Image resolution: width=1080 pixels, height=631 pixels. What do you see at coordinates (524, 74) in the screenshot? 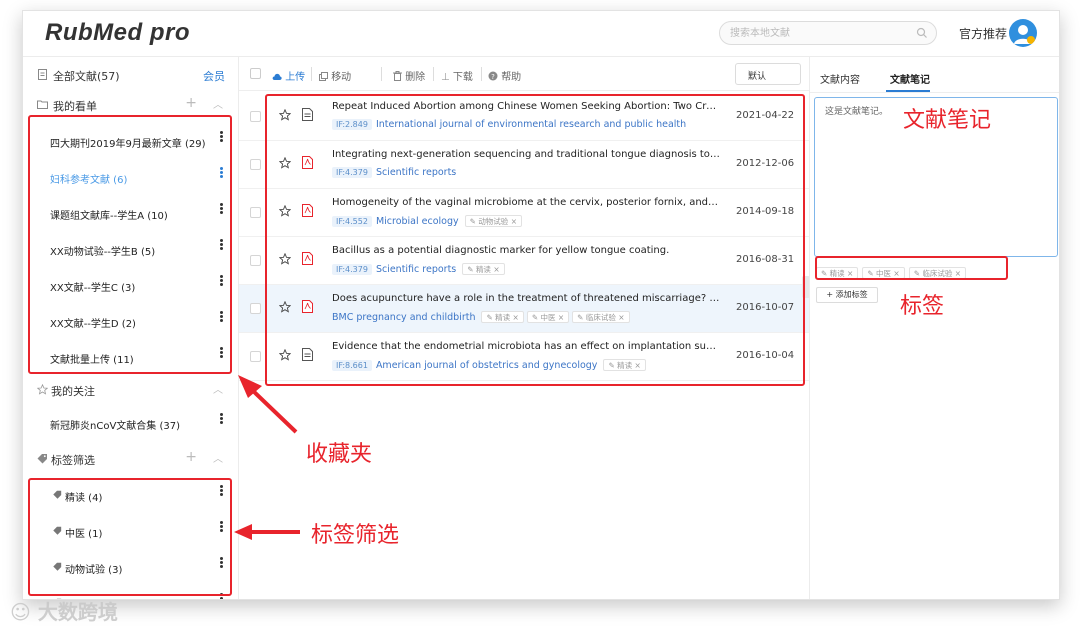
I see `toolbar: 上传 移动 删除 ⊥ 下载 ? 帮助 默认 ﹀` at bounding box center [524, 74].